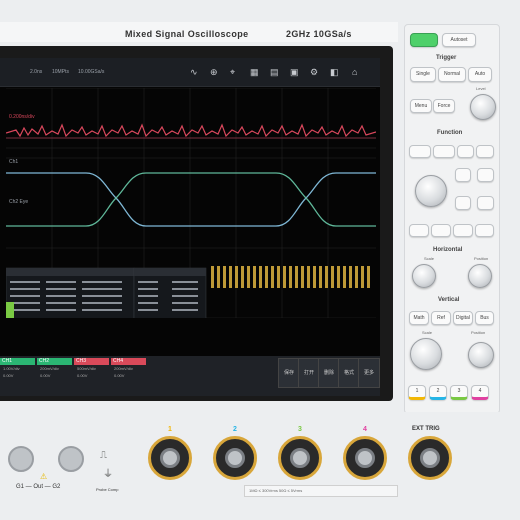  What do you see at coordinates (86, 368) in the screenshot?
I see `ch3-scale: 500mV/div` at bounding box center [86, 368].